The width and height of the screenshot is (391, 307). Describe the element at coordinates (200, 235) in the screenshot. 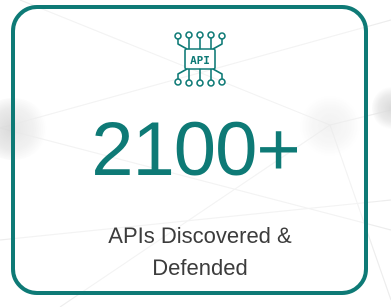

I see `stat-caption-line-1: APIs Discovered &` at that location.